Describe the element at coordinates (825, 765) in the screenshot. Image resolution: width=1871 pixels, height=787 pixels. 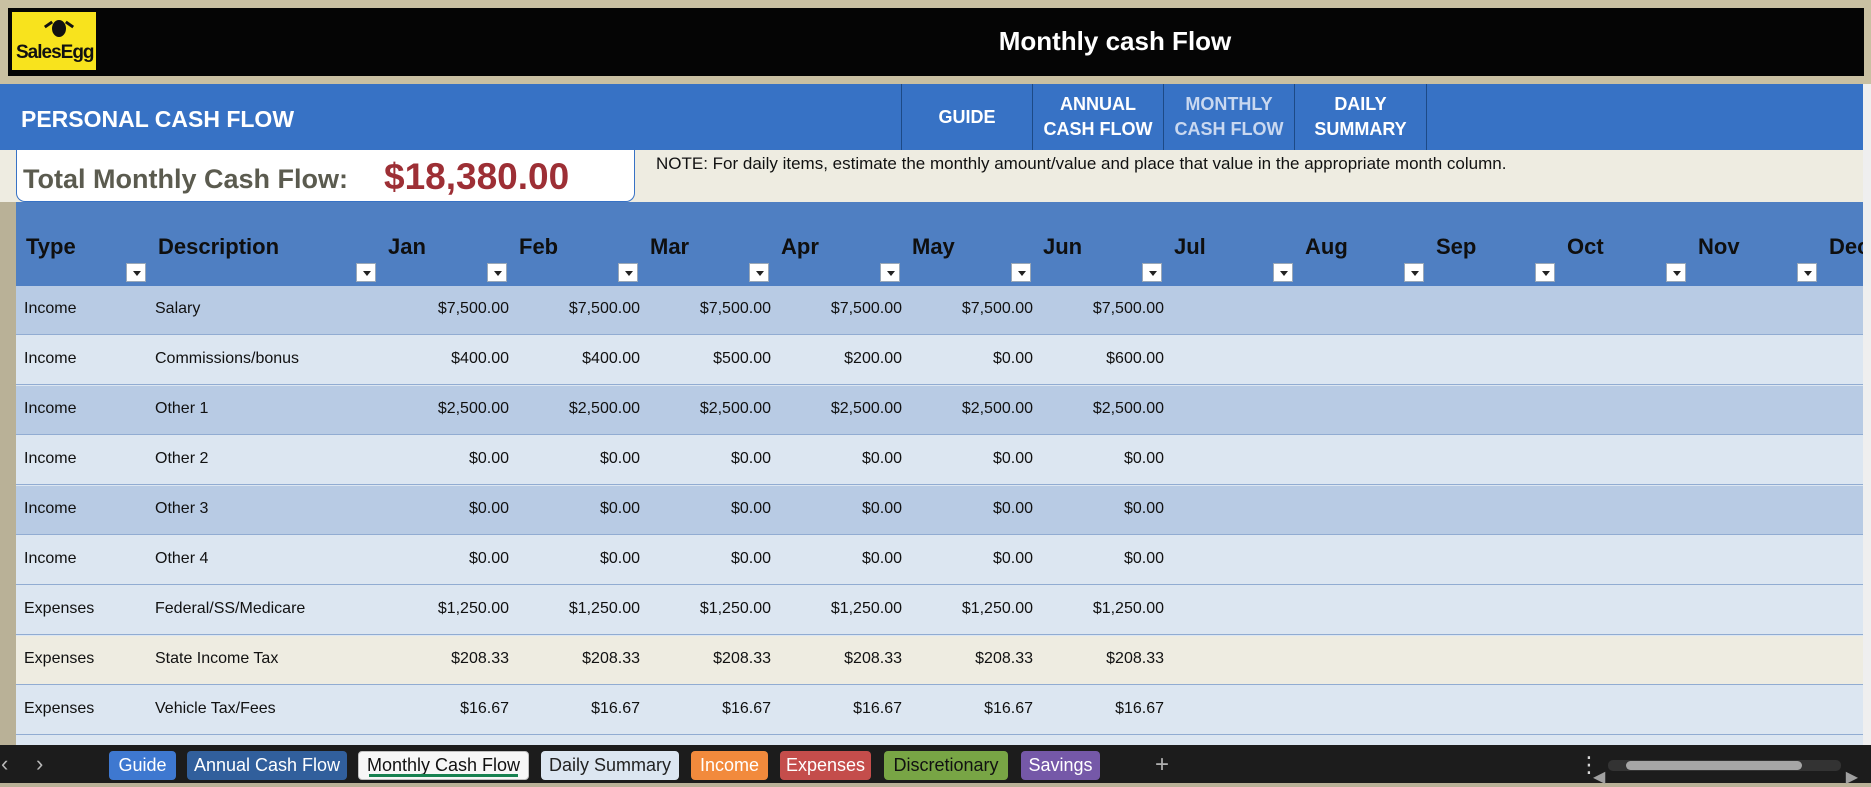
I see `sheet-tab-expenses: Expenses` at that location.